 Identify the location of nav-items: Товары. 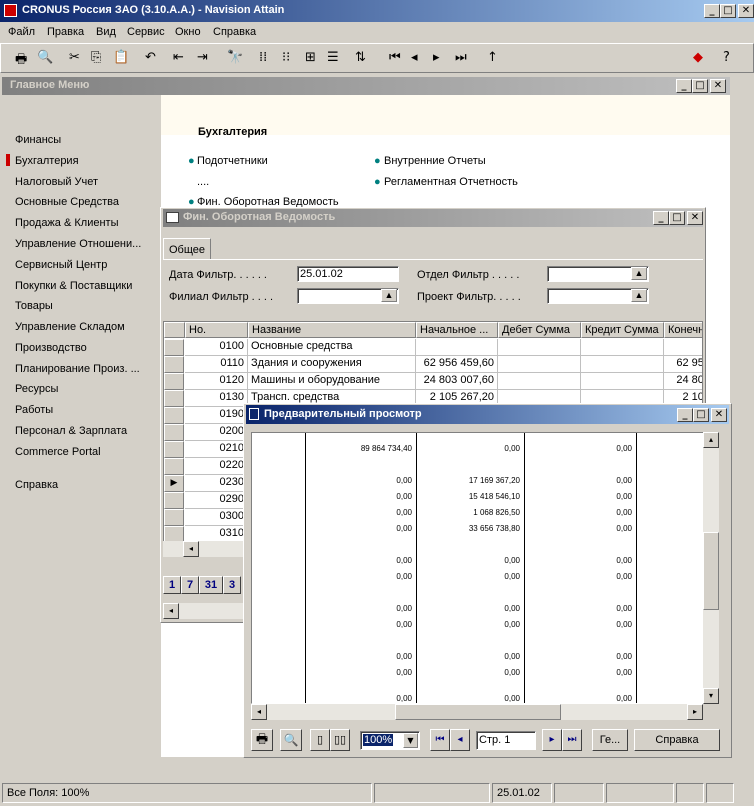
(34, 306).